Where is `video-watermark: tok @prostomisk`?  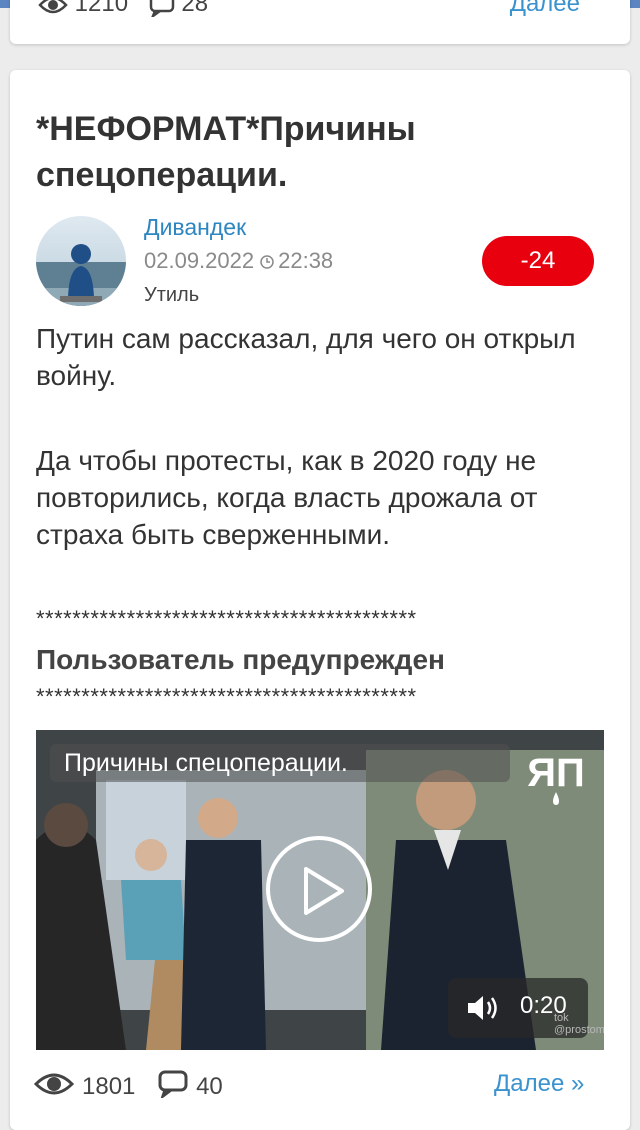 video-watermark: tok @prostomisk is located at coordinates (579, 1024).